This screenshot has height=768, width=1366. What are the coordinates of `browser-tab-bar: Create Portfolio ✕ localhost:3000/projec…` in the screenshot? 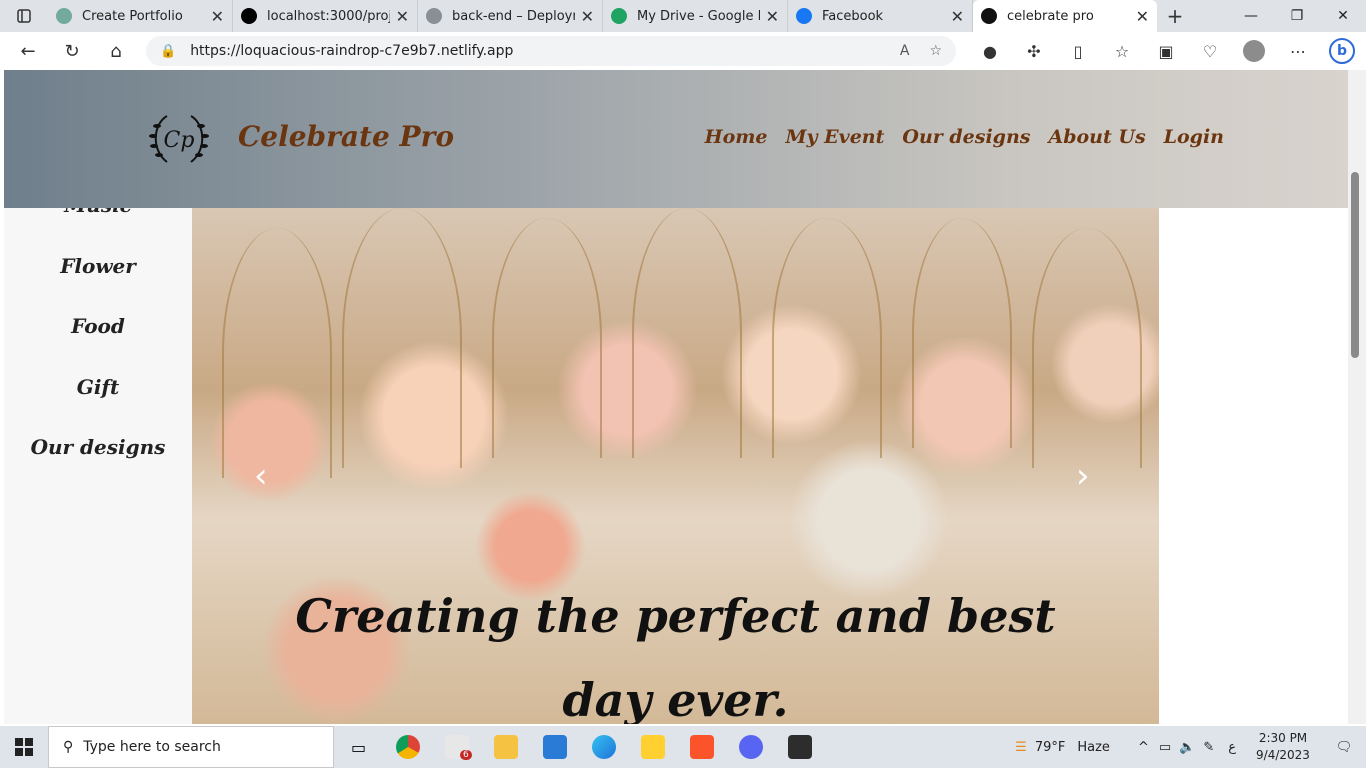 It's located at (683, 16).